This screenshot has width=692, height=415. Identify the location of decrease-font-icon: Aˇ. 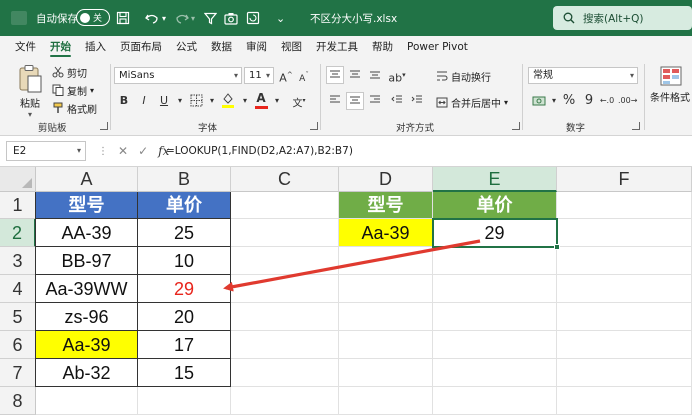
(304, 75).